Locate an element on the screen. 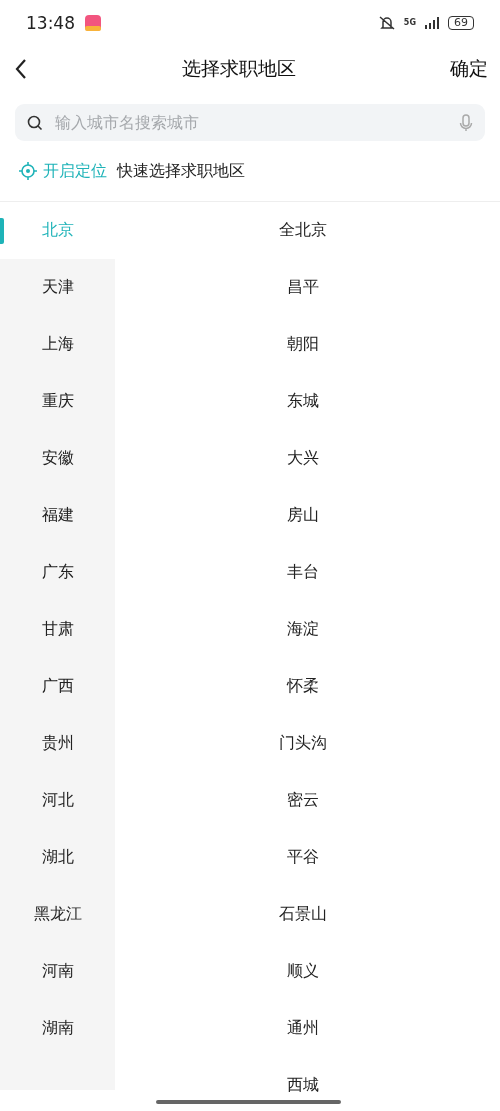 The image size is (500, 1111). battery-level: 69 is located at coordinates (461, 22).